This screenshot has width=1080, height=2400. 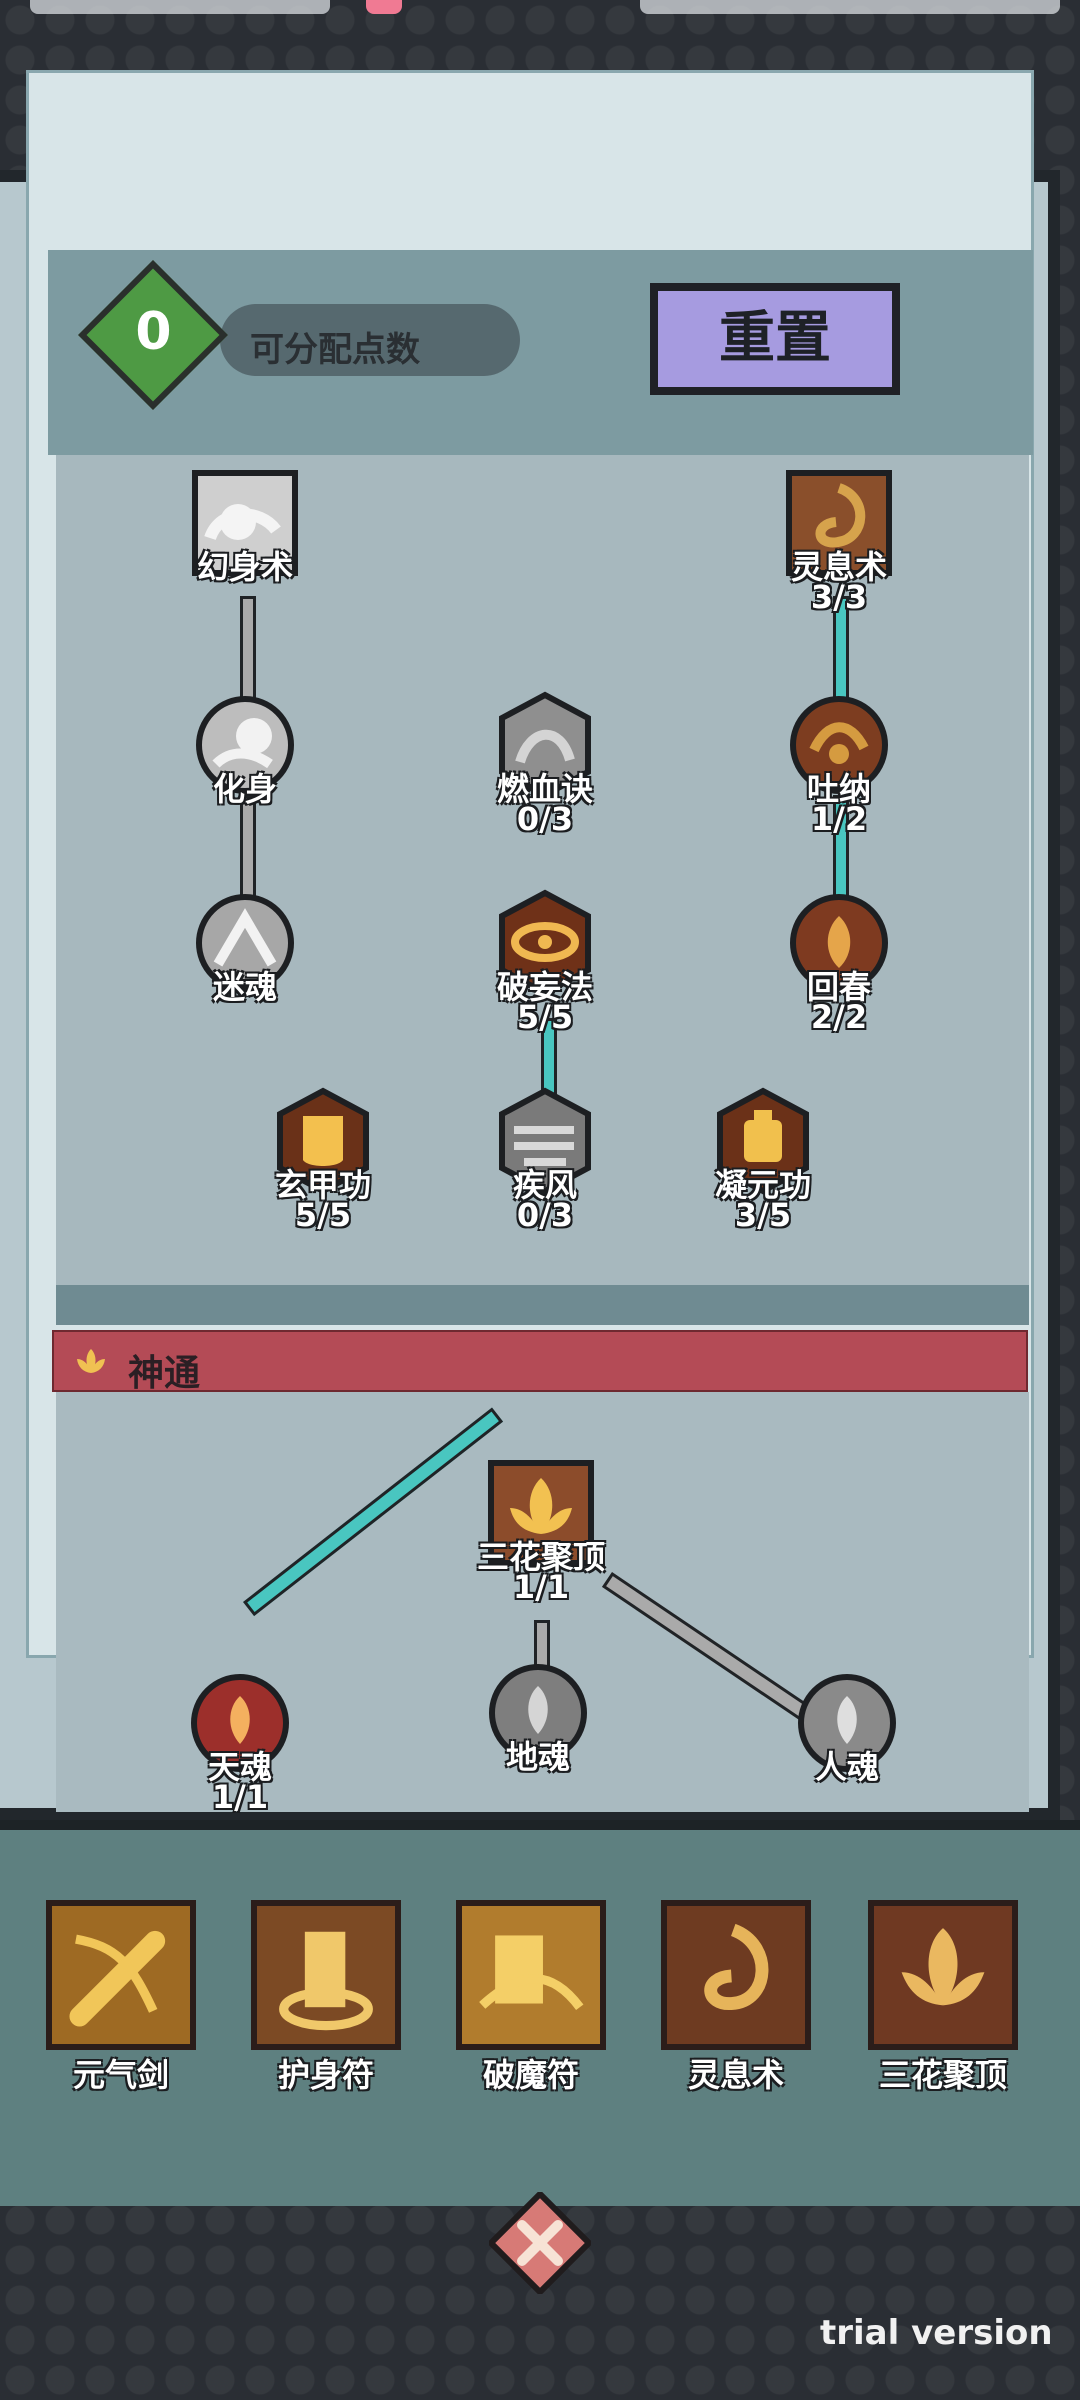 I want to click on skill-name: 幻身术, so click(x=244, y=567).